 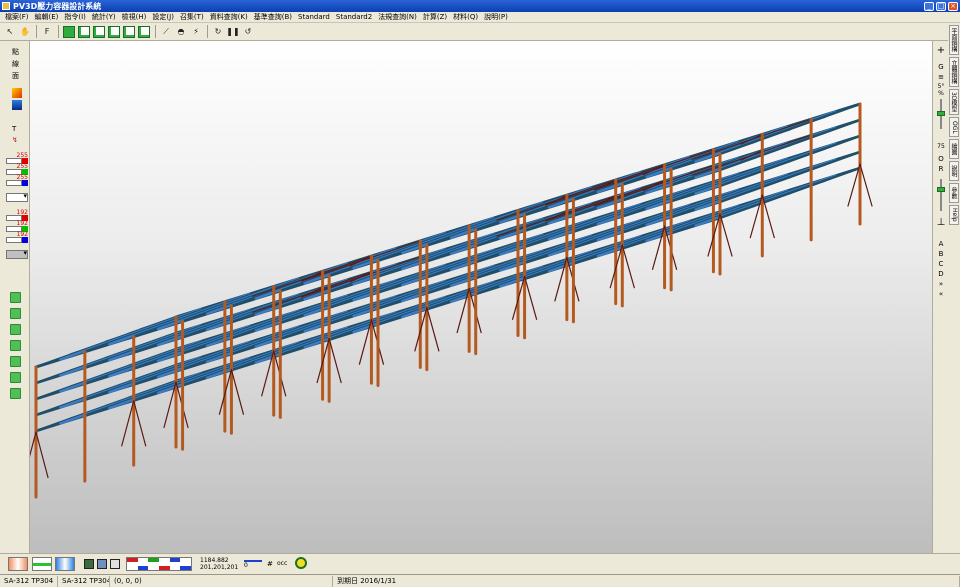 I want to click on occ-label: occ, so click(x=282, y=563).